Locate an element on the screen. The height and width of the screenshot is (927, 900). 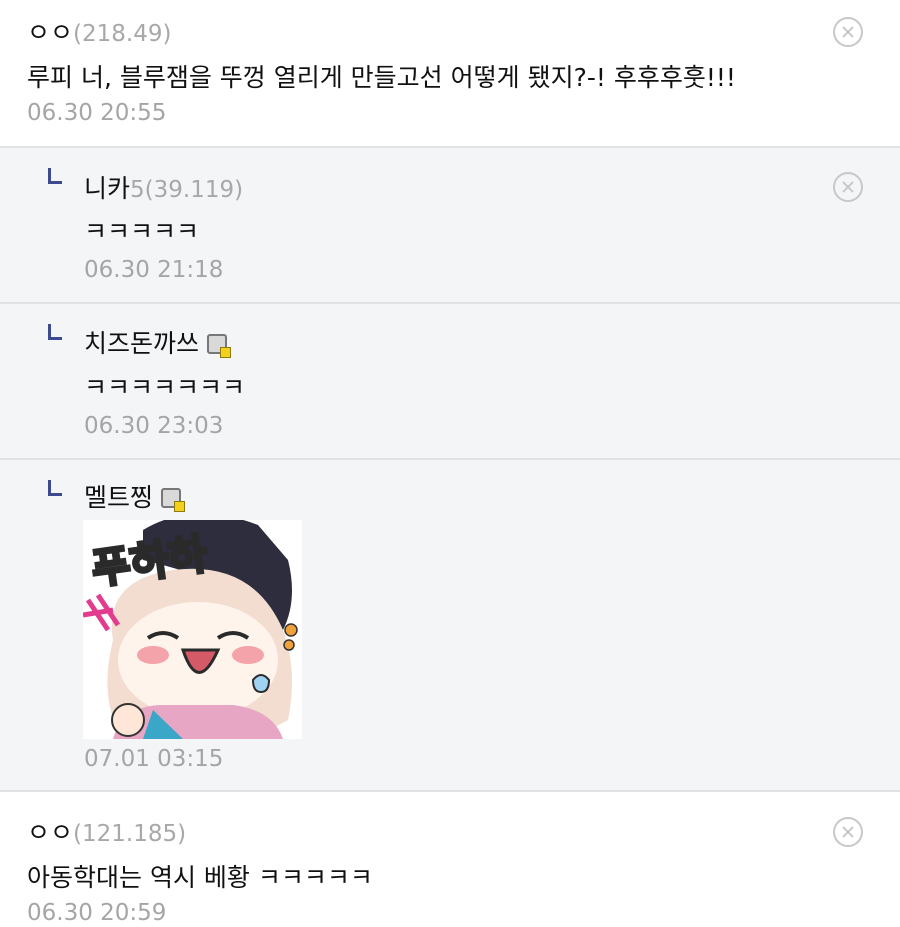
comment-author: ㅇㅇ (218.49) is located at coordinates (99, 31).